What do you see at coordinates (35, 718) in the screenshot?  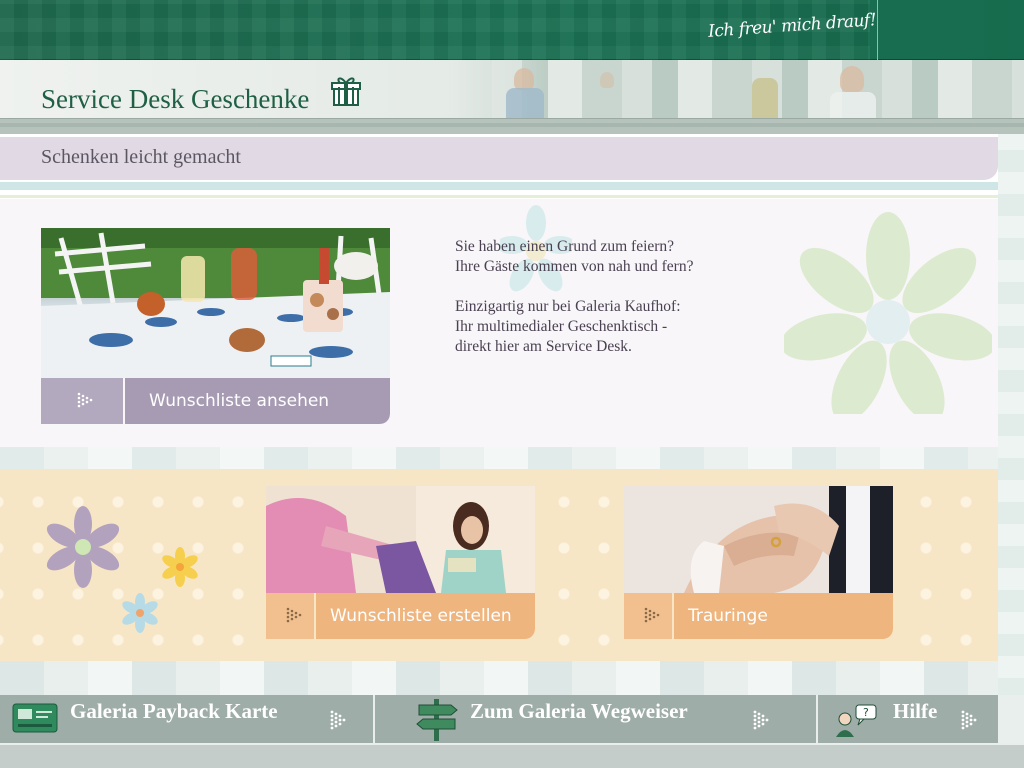 I see `card-icon` at bounding box center [35, 718].